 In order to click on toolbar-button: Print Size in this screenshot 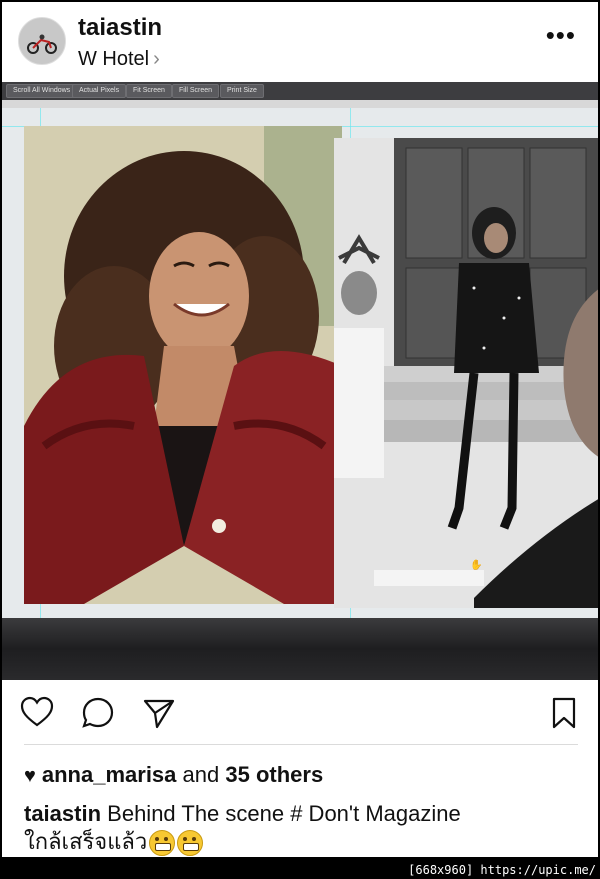, I will do `click(242, 91)`.